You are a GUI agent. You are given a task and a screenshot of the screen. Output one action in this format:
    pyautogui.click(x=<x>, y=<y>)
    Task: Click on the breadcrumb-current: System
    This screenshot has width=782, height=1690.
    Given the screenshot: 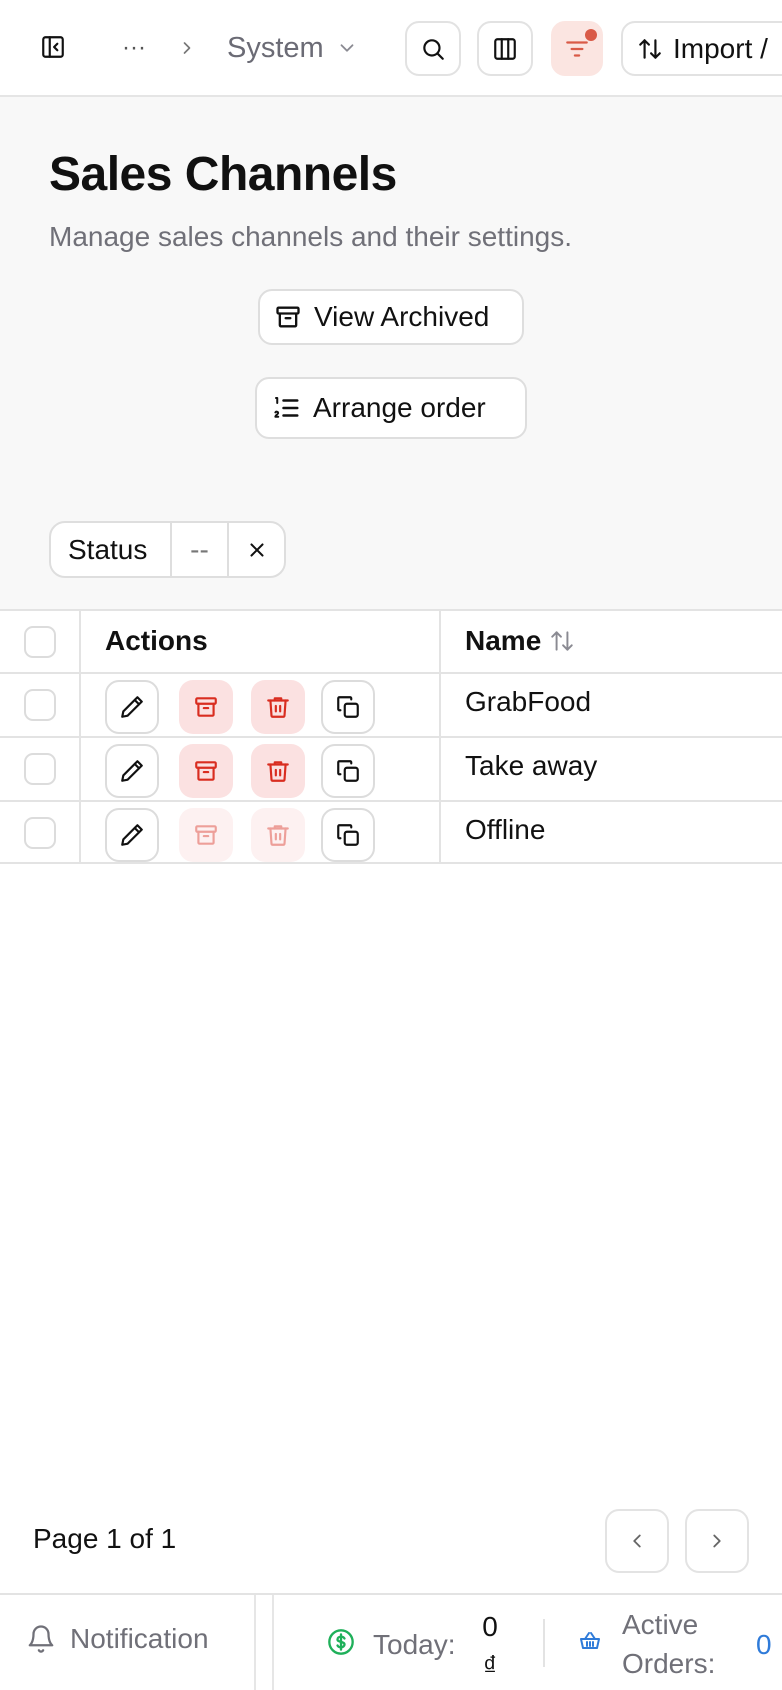 What is the action you would take?
    pyautogui.click(x=292, y=48)
    